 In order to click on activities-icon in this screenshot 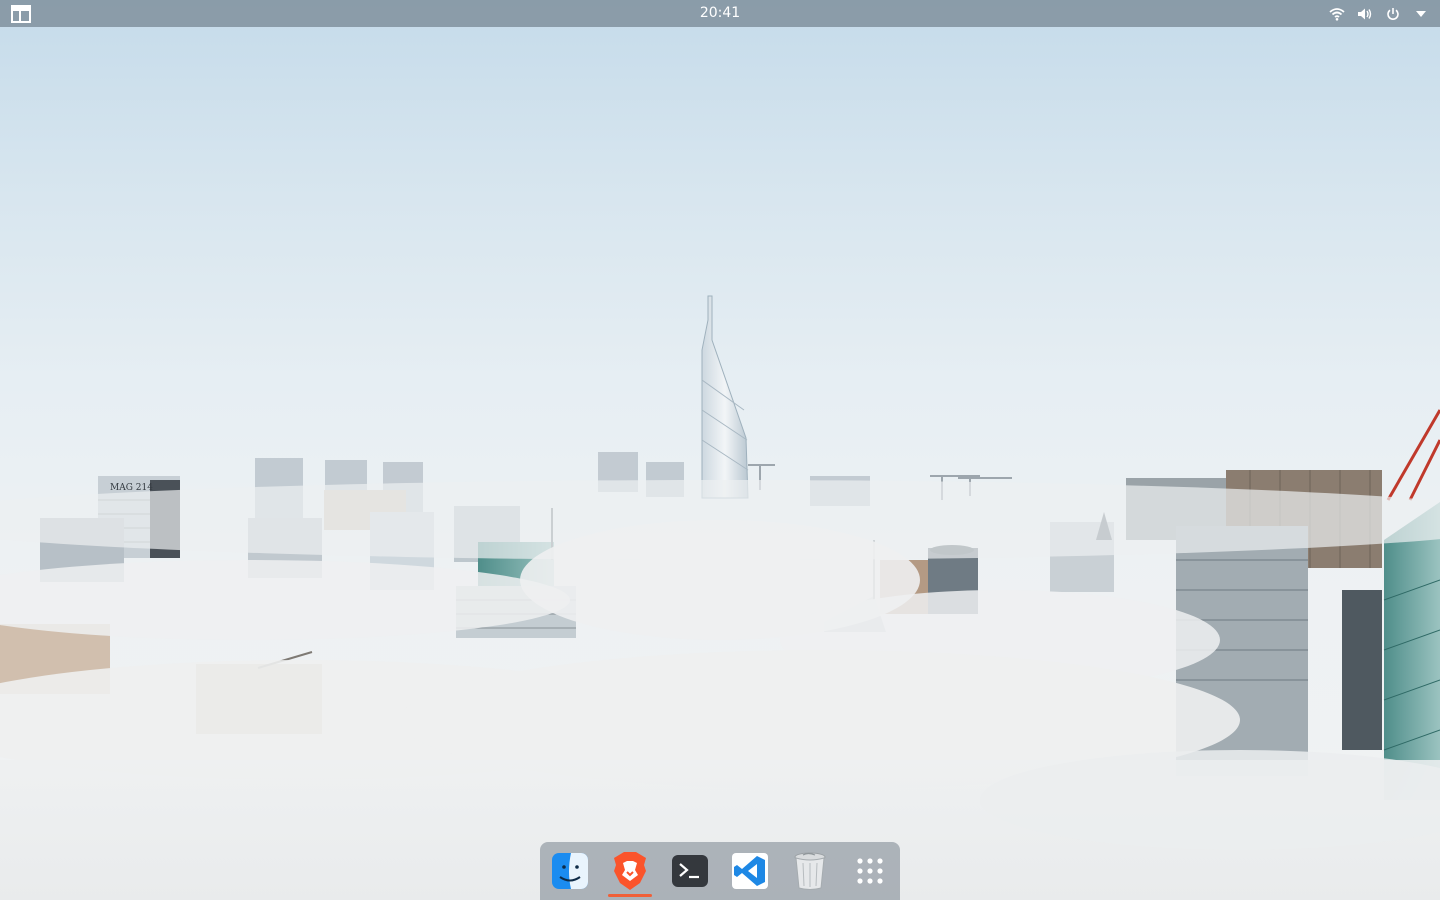, I will do `click(21, 13)`.